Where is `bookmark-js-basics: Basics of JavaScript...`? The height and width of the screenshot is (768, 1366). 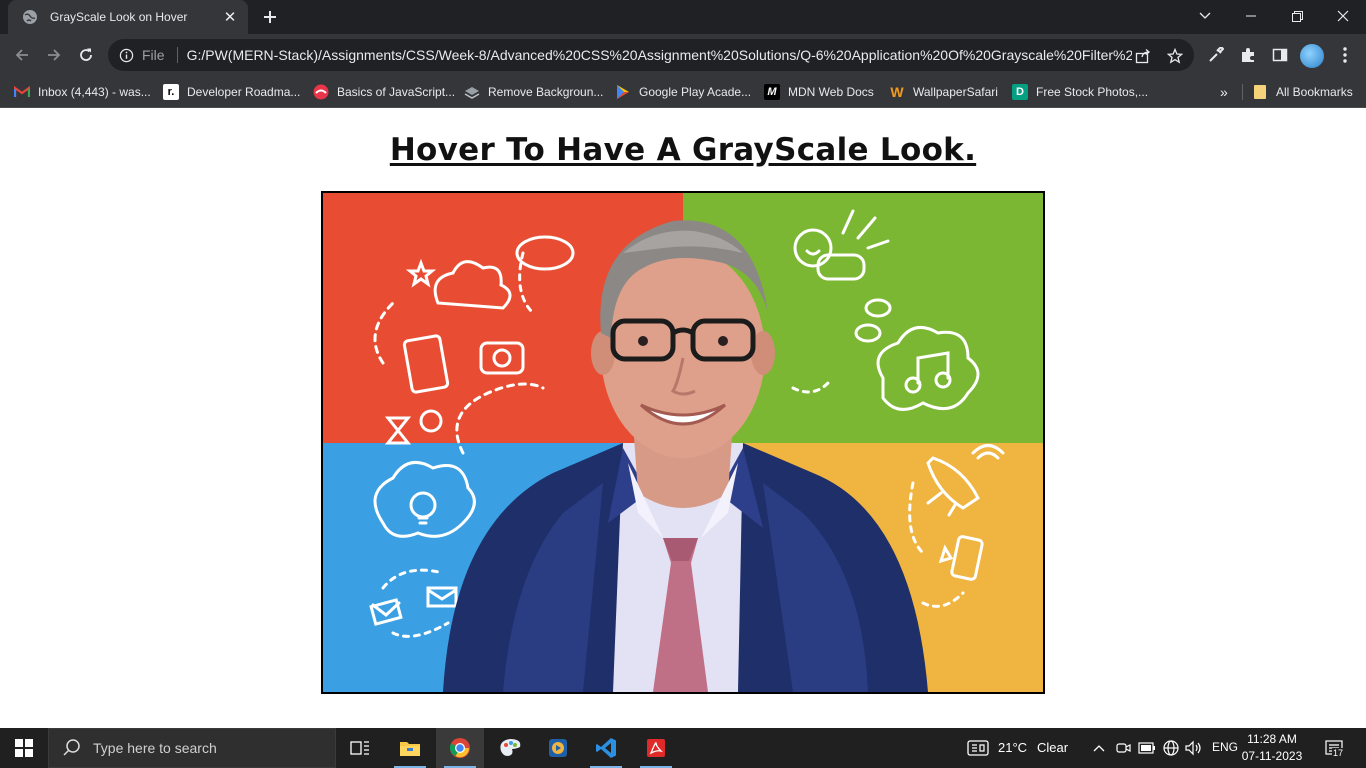 bookmark-js-basics: Basics of JavaScript... is located at coordinates (384, 92).